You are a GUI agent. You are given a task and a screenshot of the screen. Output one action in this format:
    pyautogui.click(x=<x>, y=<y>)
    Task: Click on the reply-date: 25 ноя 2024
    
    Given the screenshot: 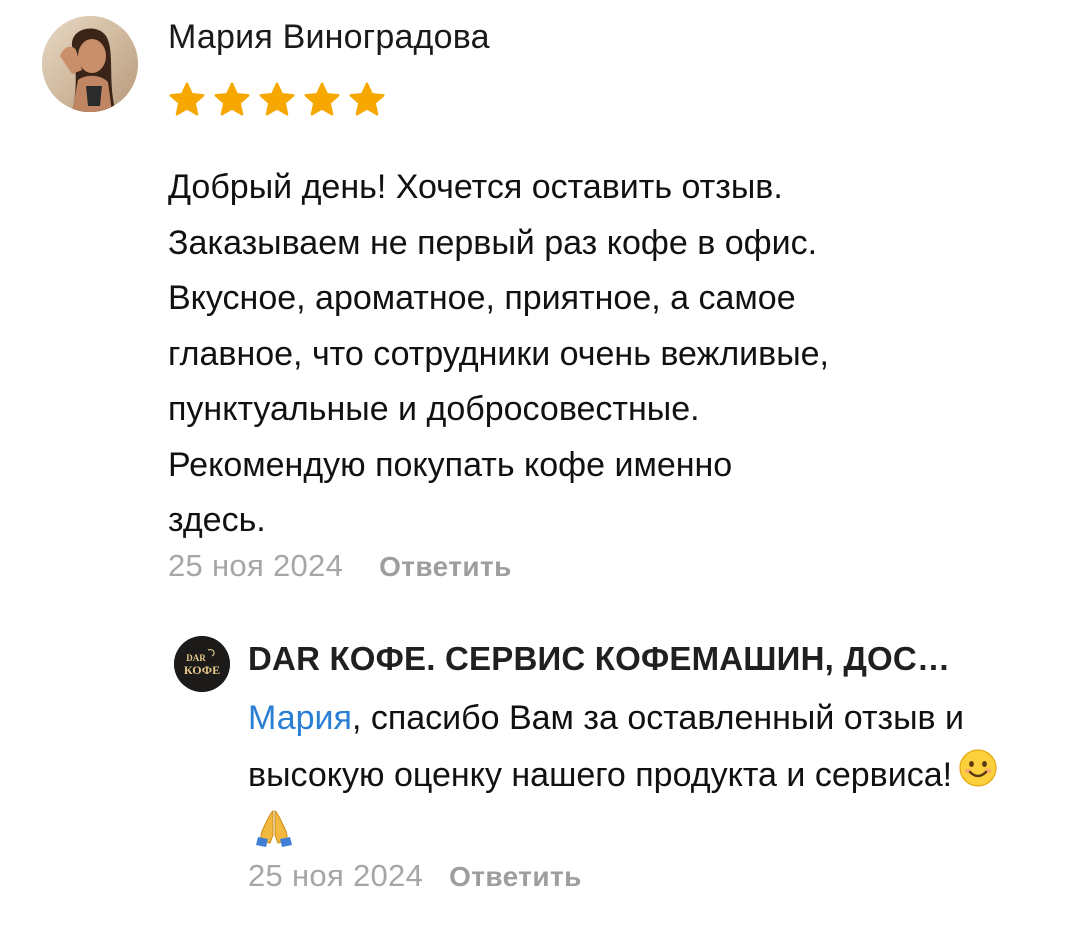 What is the action you would take?
    pyautogui.click(x=336, y=875)
    